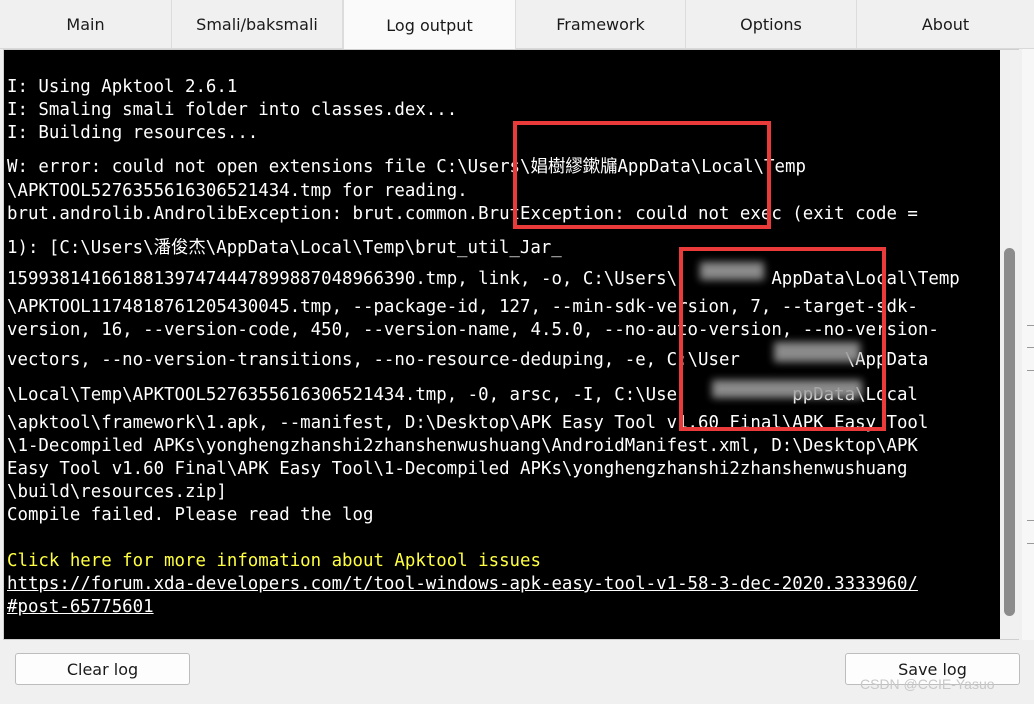 The image size is (1034, 704). I want to click on log-line: \build\resources.zip], so click(117, 492).